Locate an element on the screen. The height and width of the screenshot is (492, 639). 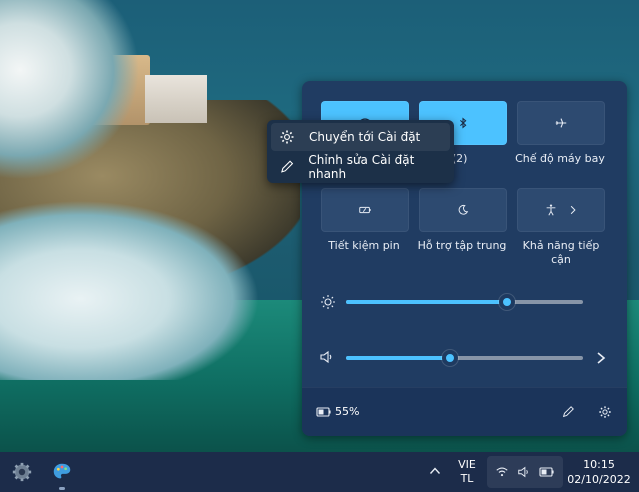
airplane-icon is located at coordinates (561, 123).